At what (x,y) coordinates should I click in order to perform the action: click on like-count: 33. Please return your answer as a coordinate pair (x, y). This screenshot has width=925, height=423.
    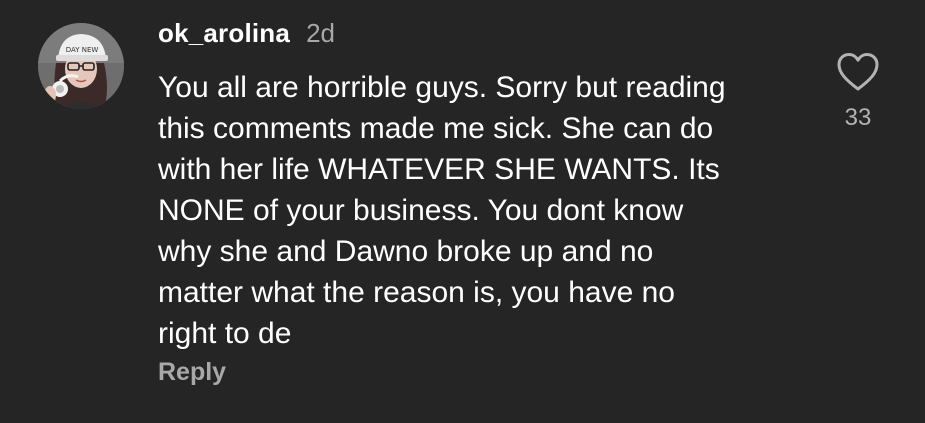
    Looking at the image, I should click on (858, 117).